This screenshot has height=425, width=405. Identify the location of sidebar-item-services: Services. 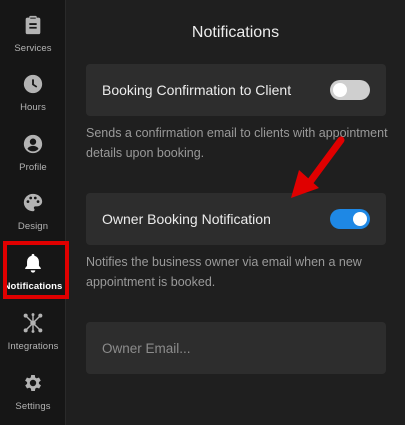
(33, 33).